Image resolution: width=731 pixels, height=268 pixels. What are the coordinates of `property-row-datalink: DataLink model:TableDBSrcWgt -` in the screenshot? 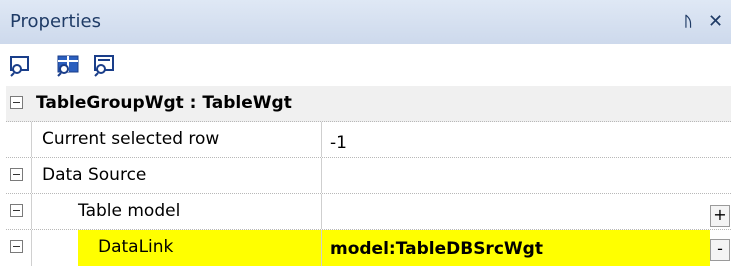 It's located at (368, 248).